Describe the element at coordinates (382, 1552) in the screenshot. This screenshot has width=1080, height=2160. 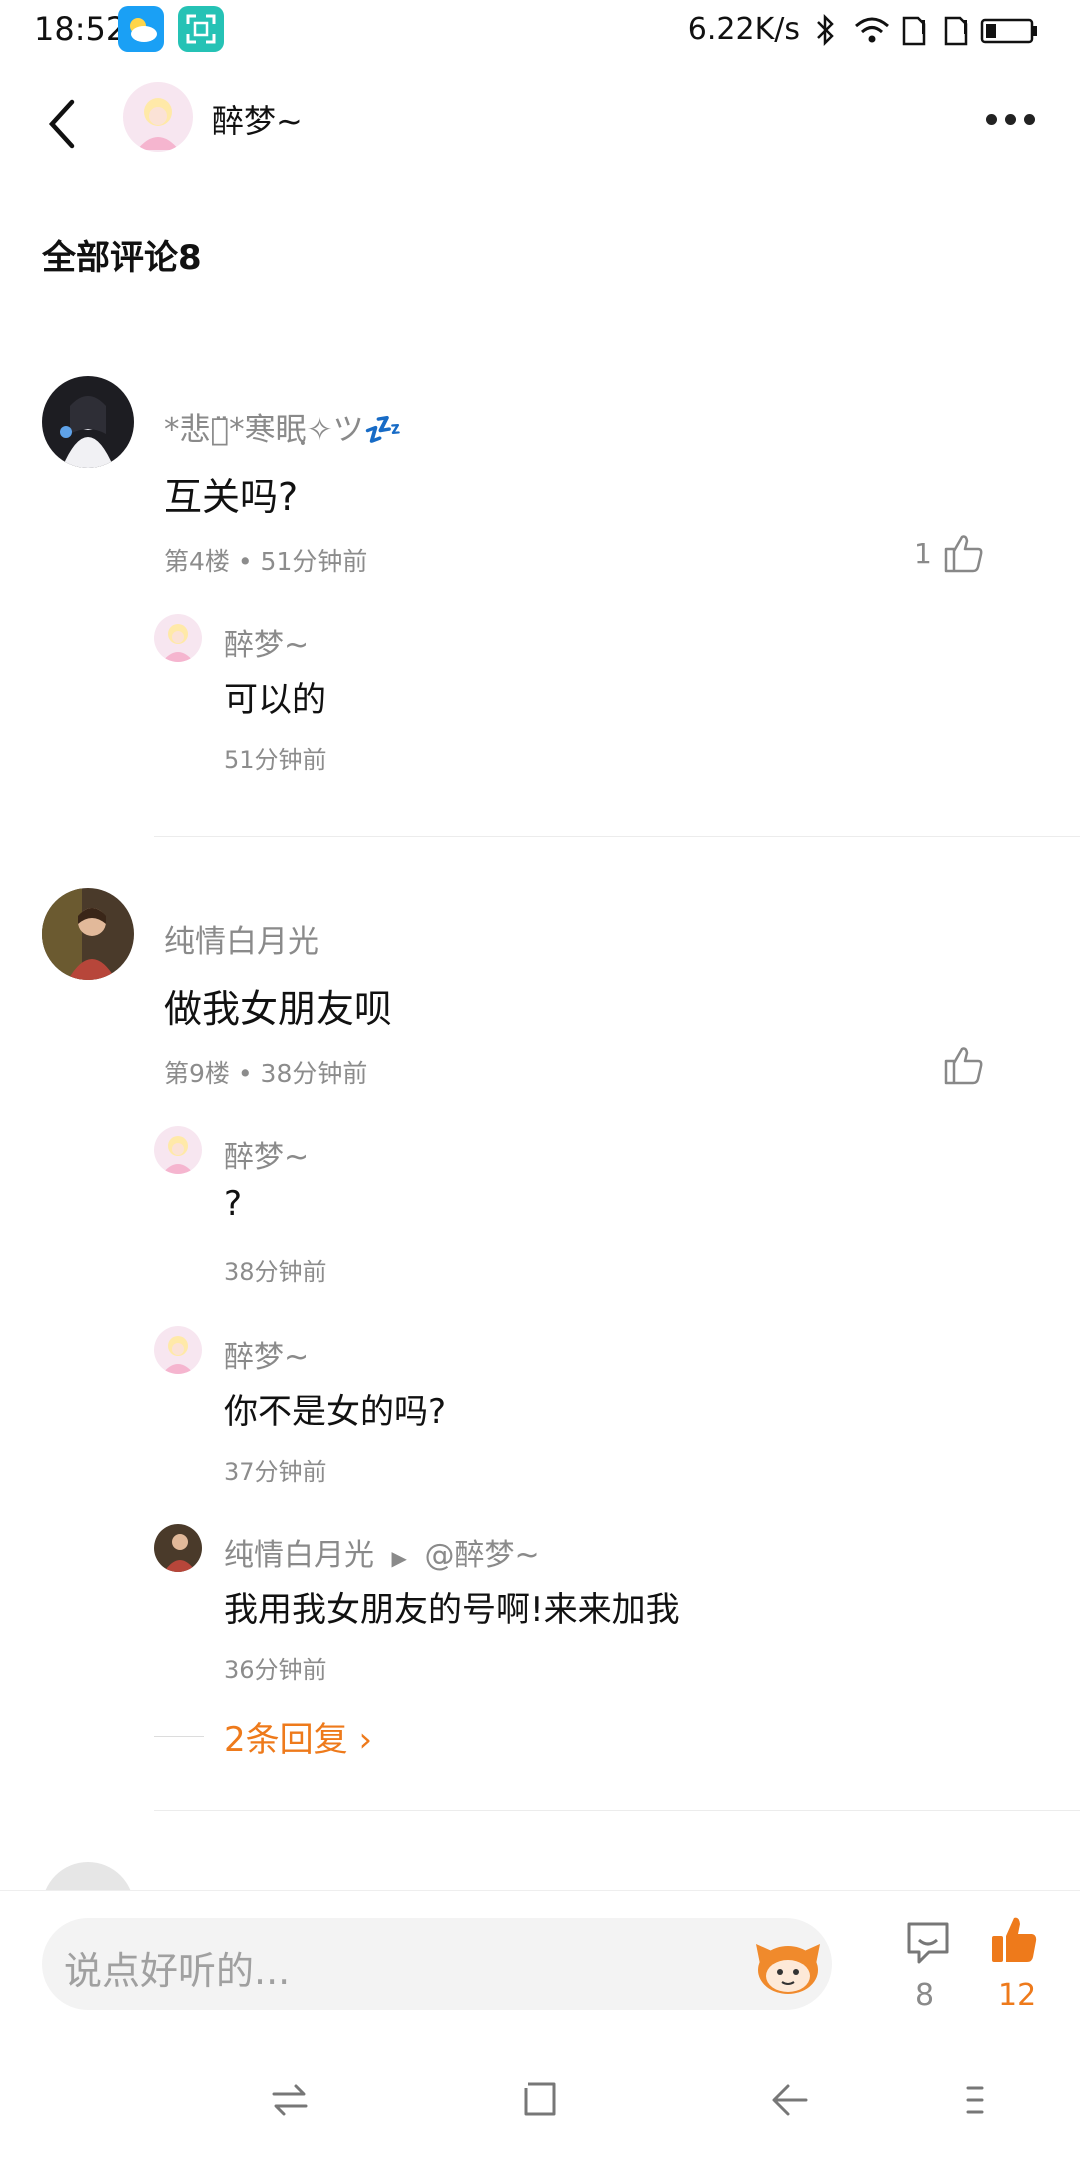
I see `reply-username: 纯情白月光 ▶ @醉梦~` at that location.